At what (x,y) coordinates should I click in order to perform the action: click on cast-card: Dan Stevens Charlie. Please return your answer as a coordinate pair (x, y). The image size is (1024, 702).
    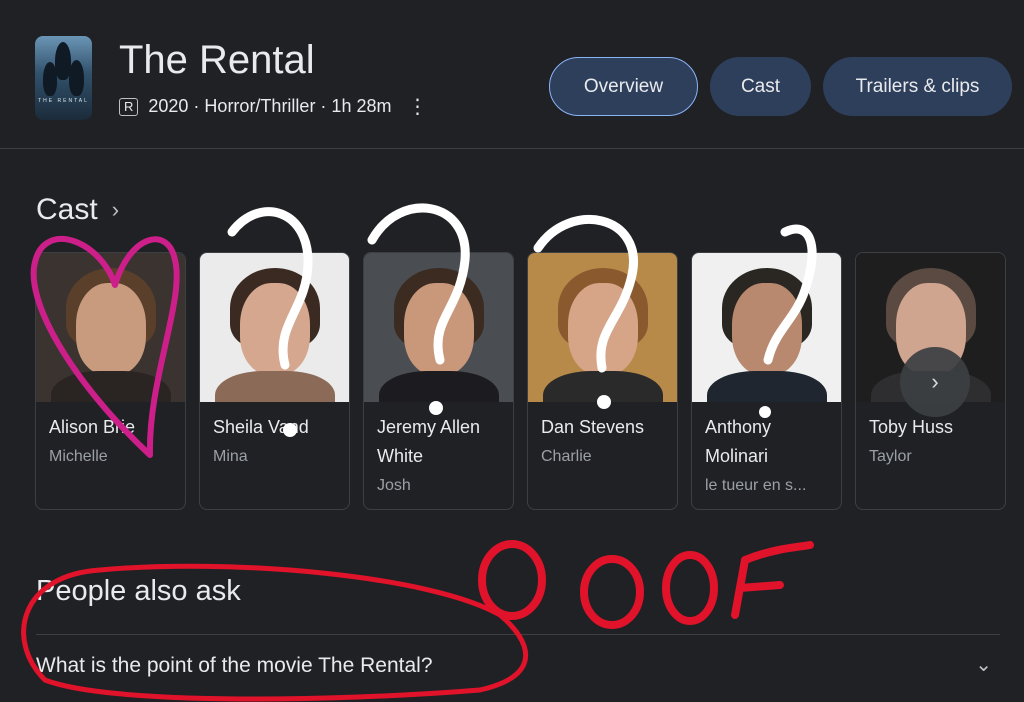
    Looking at the image, I should click on (602, 381).